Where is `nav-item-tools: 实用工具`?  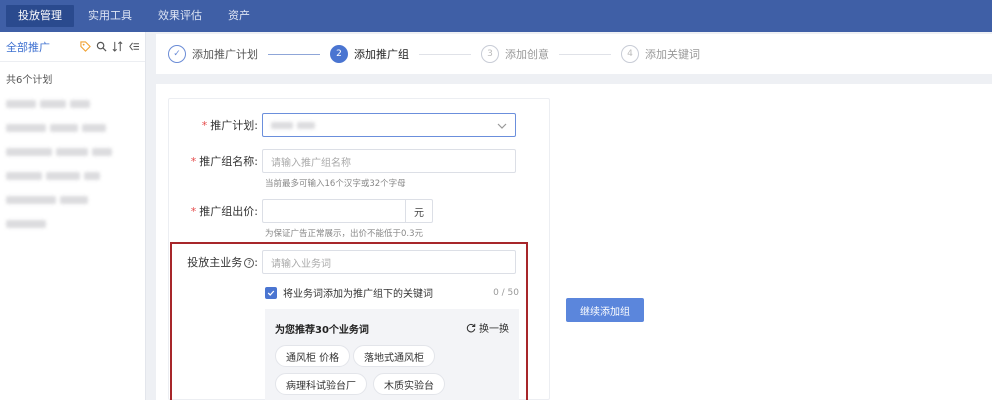
nav-item-tools: 实用工具 is located at coordinates (110, 16).